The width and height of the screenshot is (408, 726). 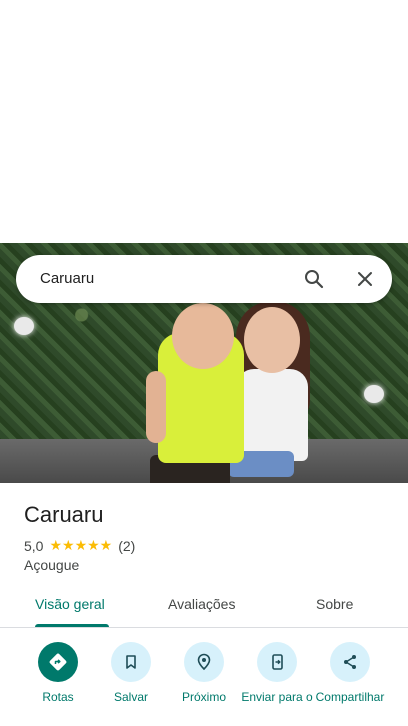 I want to click on photo-lamp-left, so click(x=24, y=326).